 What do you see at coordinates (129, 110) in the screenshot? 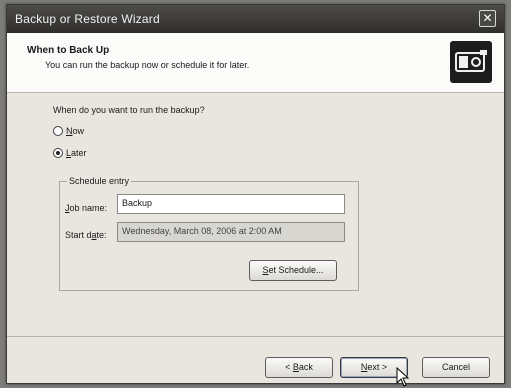
I see `run-question: When do you want to run the backup?` at bounding box center [129, 110].